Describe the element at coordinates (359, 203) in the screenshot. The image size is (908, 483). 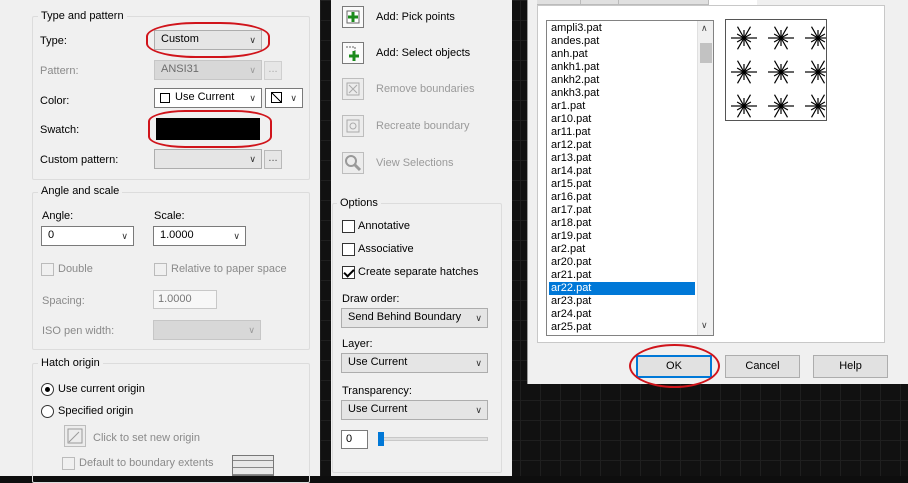
I see `options-title: Options` at that location.